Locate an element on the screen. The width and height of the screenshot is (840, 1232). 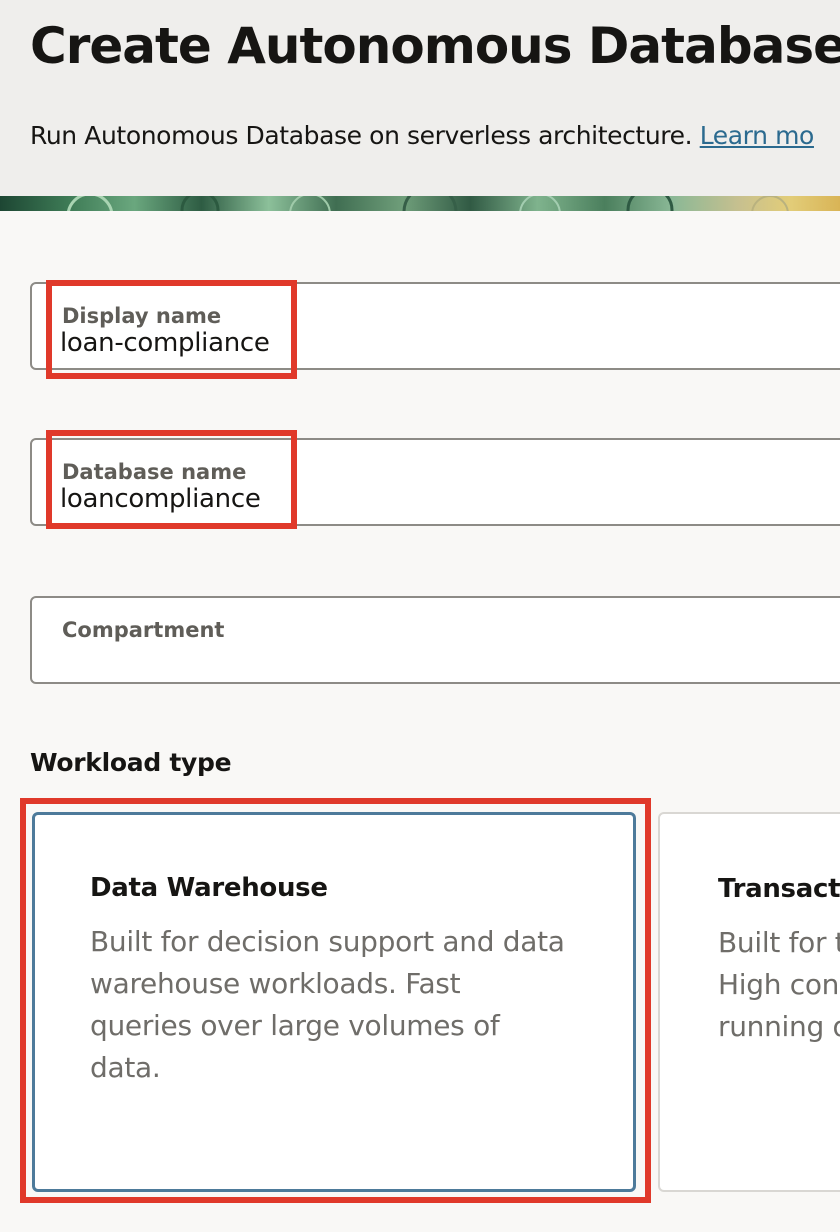
display-name-highlight is located at coordinates (171, 329).